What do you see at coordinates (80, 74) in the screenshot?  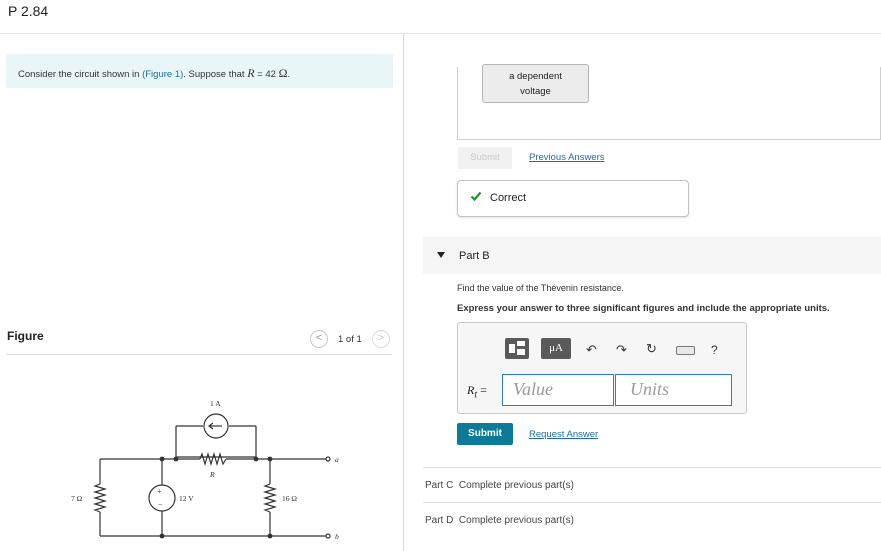 I see `problem-text-prefix: Consider the circuit shown in` at bounding box center [80, 74].